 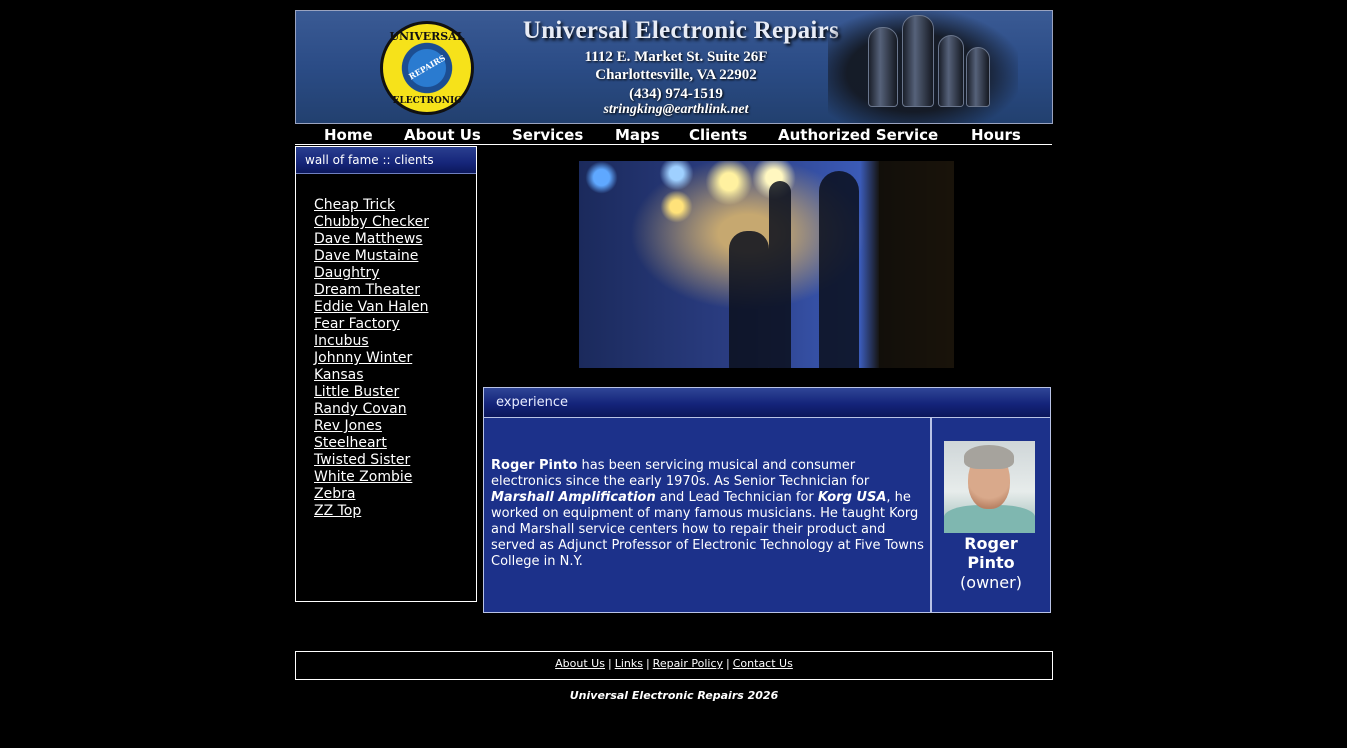 I want to click on client-link: Fear Factory, so click(x=371, y=324).